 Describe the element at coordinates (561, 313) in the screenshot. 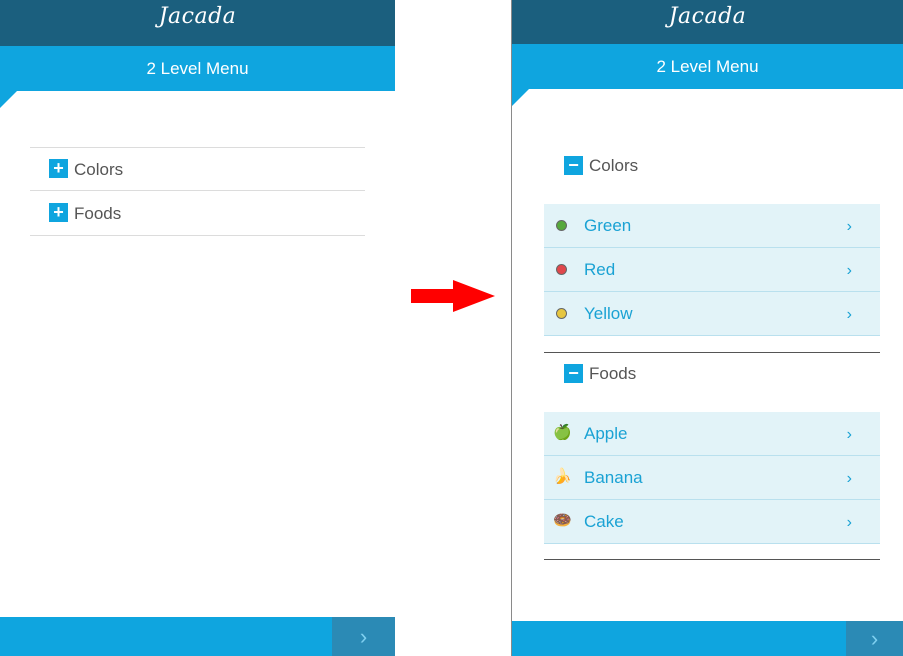

I see `yellow-dot-icon` at that location.